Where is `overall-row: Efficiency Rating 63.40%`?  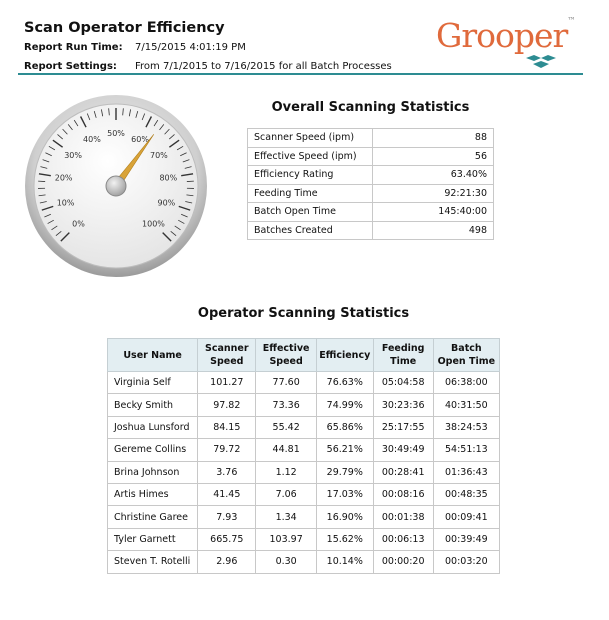
overall-row: Efficiency Rating 63.40% is located at coordinates (370, 175).